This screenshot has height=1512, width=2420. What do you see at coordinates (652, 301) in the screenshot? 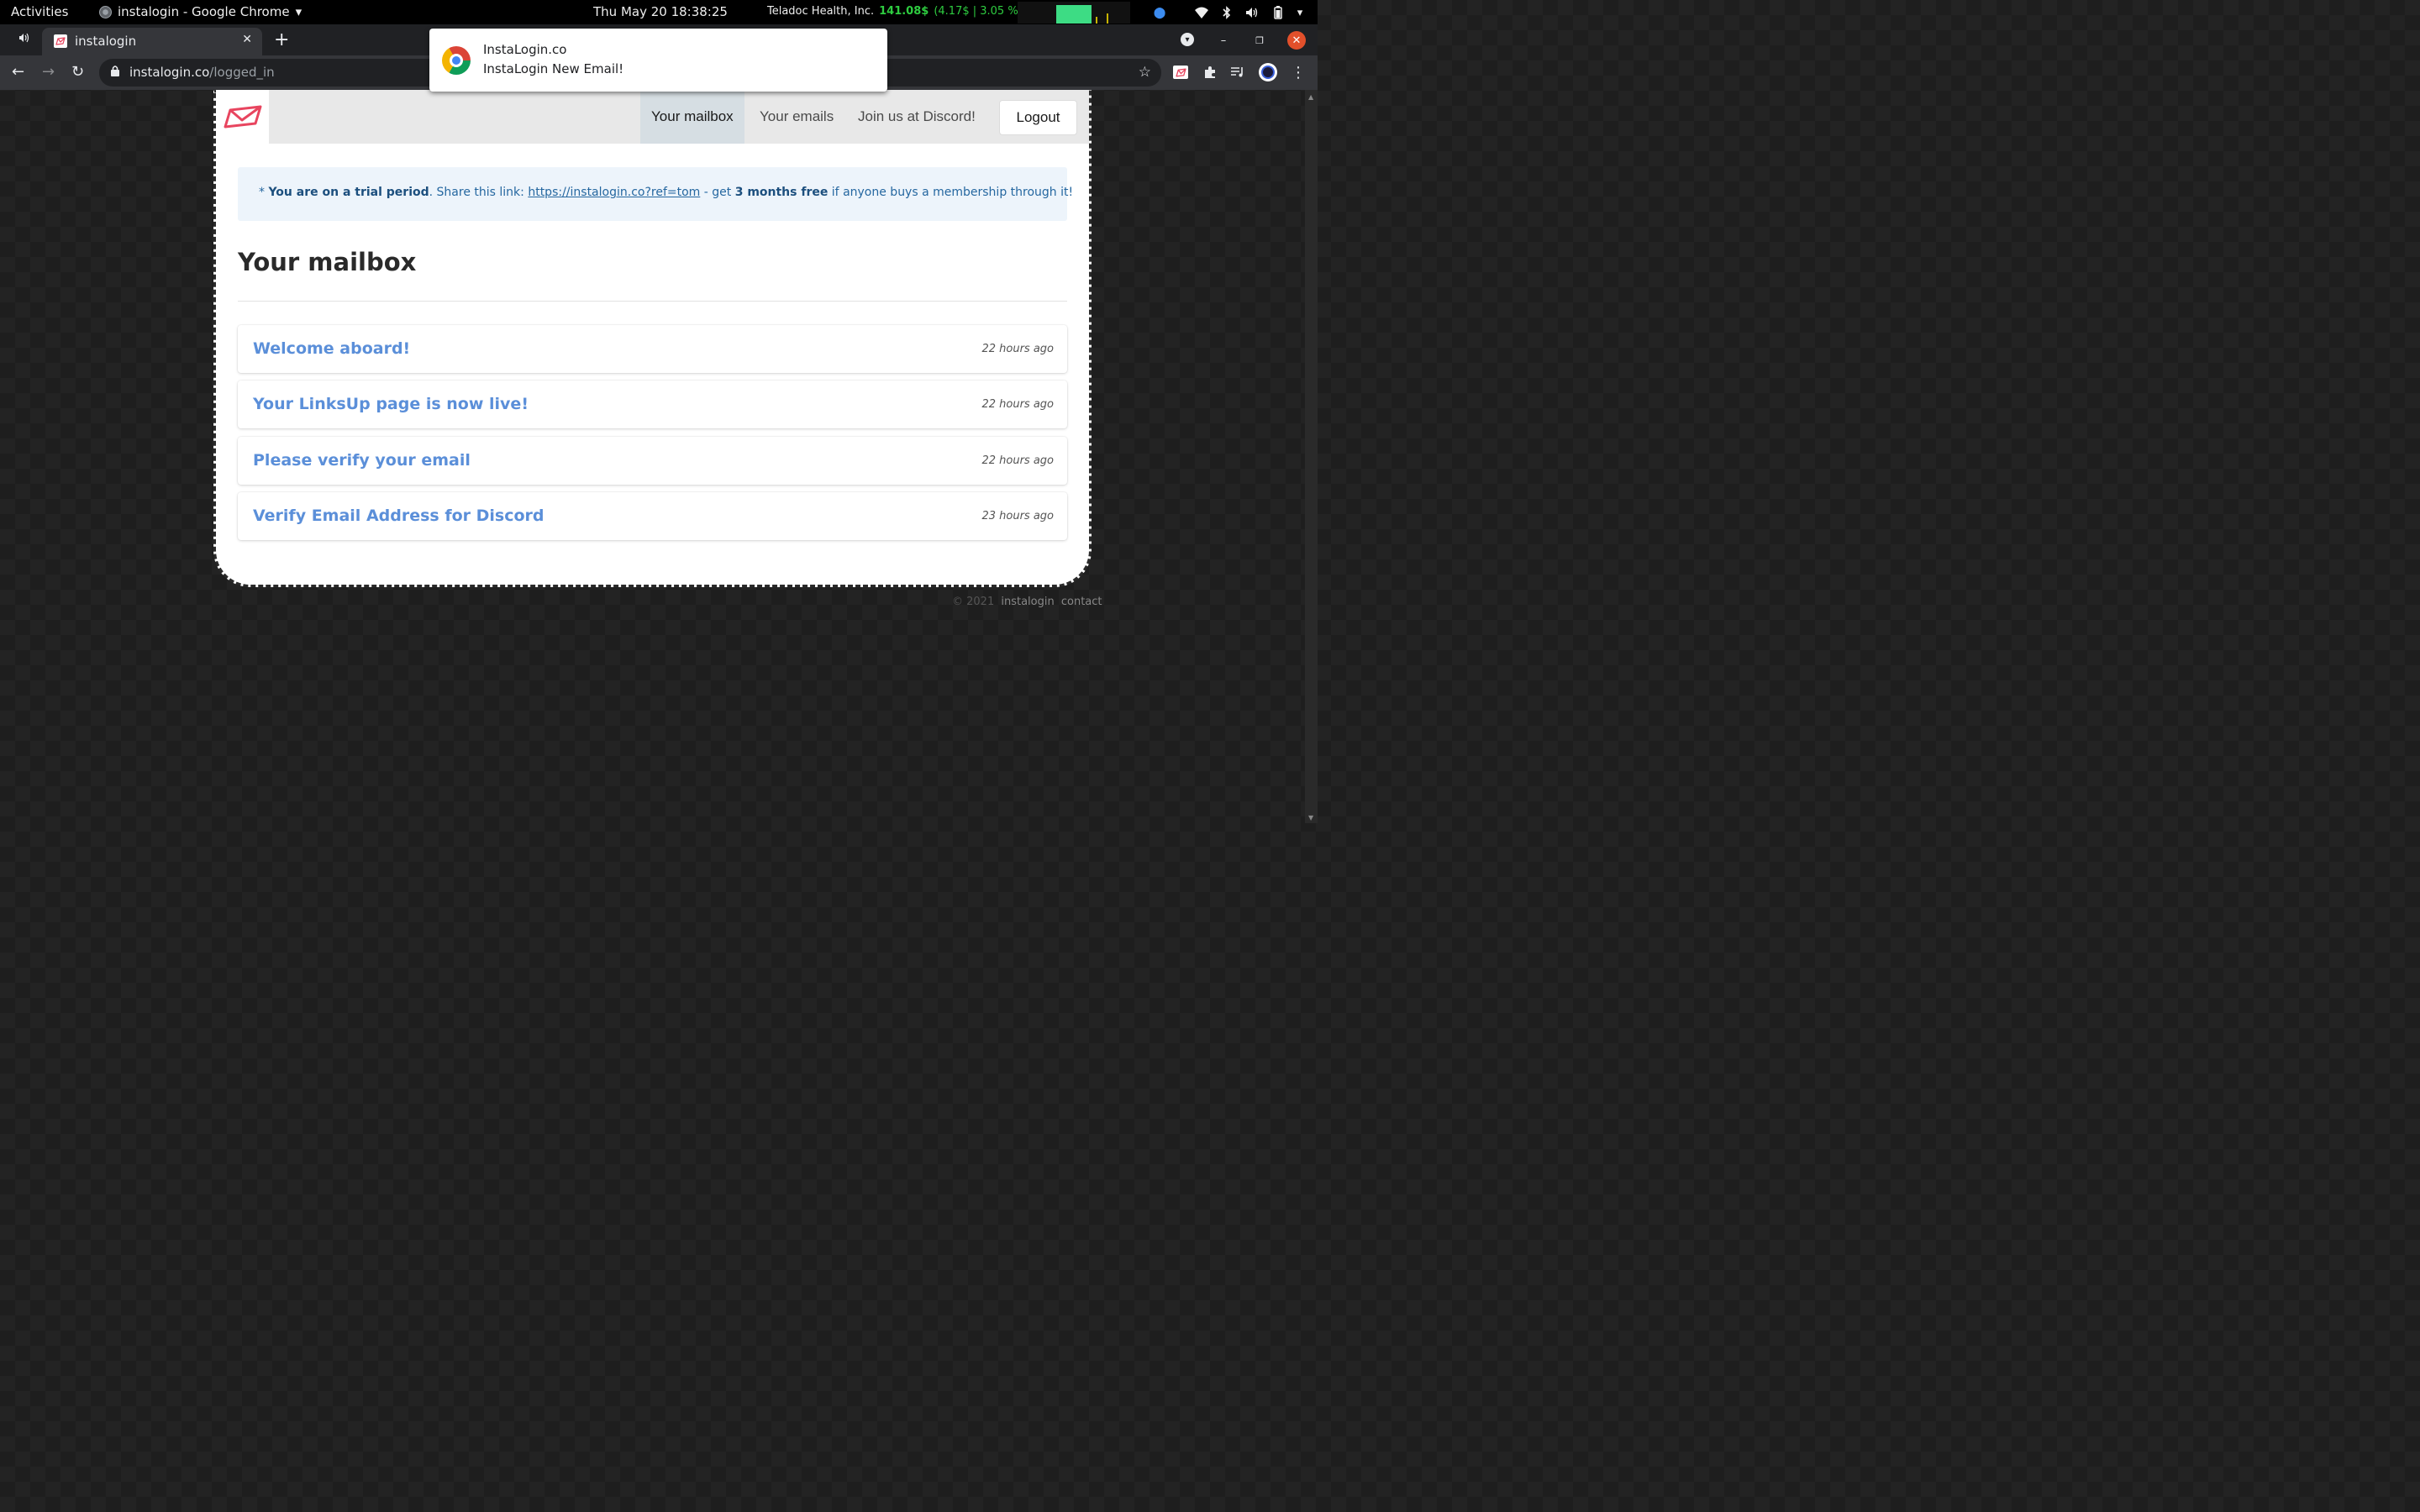
I see `divider` at bounding box center [652, 301].